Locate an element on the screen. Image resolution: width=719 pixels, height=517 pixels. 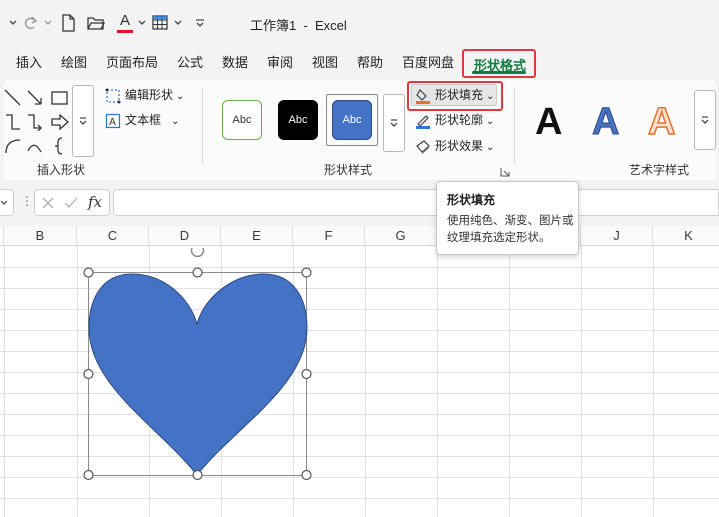
edit-shape-chevron-icon: ⌄ is located at coordinates (180, 96).